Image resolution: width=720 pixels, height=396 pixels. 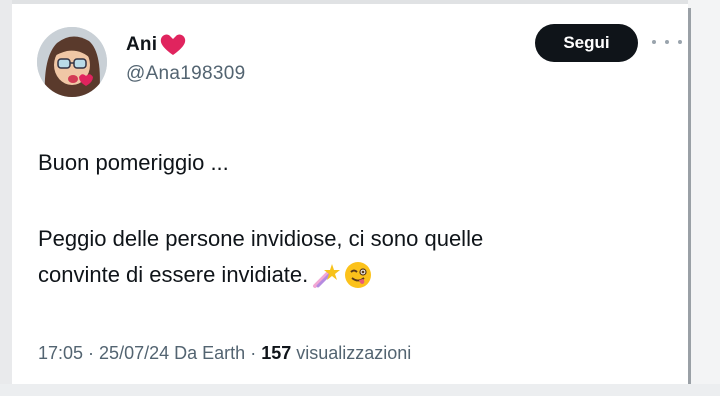 What do you see at coordinates (6, 198) in the screenshot?
I see `screenshot-border-left` at bounding box center [6, 198].